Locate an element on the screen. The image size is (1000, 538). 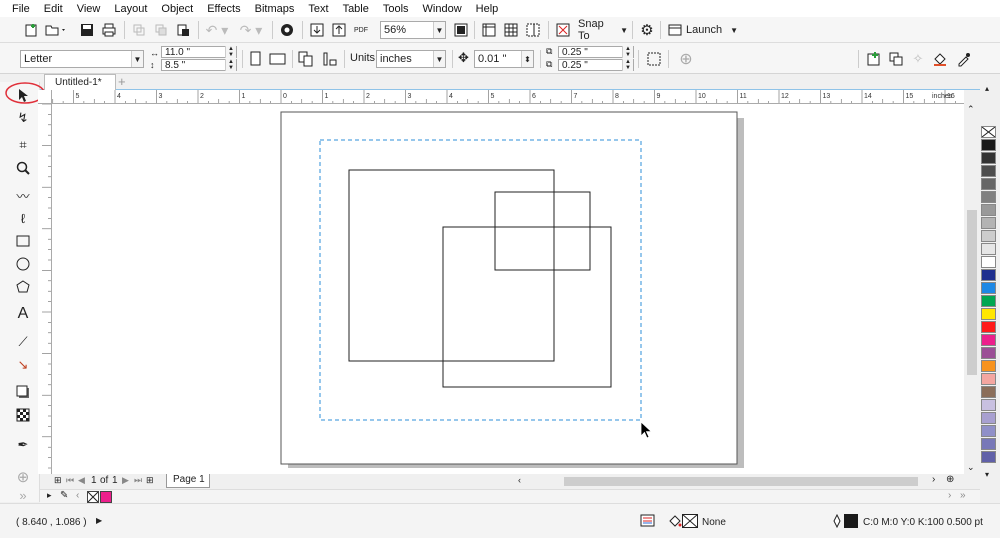
show-rulers-button is located at coordinates (489, 30).